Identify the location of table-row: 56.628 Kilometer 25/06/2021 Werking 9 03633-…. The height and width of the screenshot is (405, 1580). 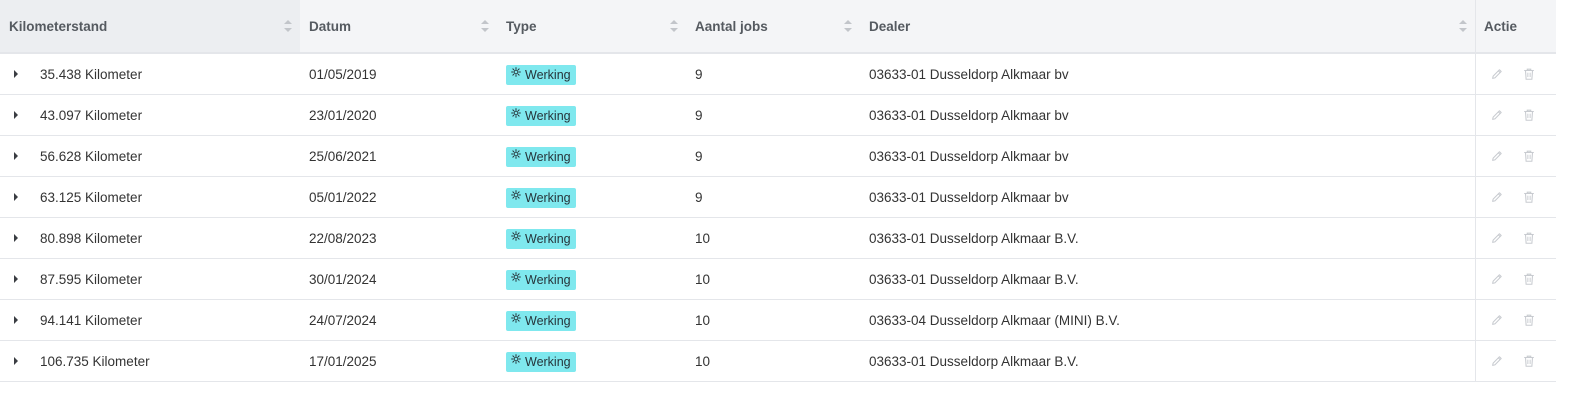
(778, 155).